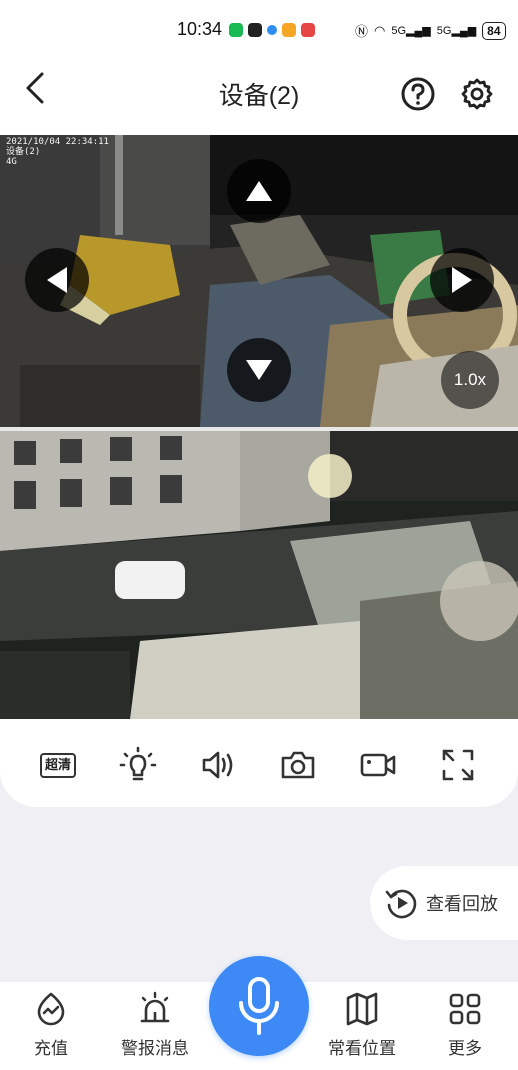 This screenshot has width=518, height=1070. Describe the element at coordinates (51, 1049) in the screenshot. I see `nav-label: 充值` at that location.